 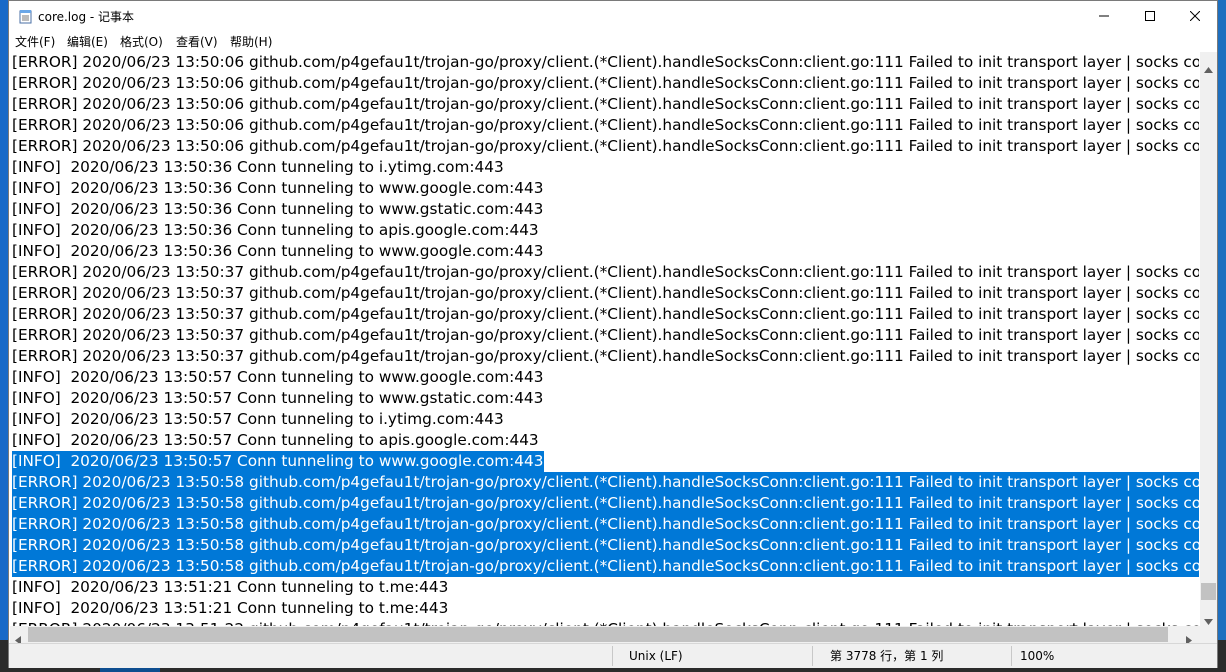 I want to click on menu-edit: 编辑(E), so click(x=87, y=41).